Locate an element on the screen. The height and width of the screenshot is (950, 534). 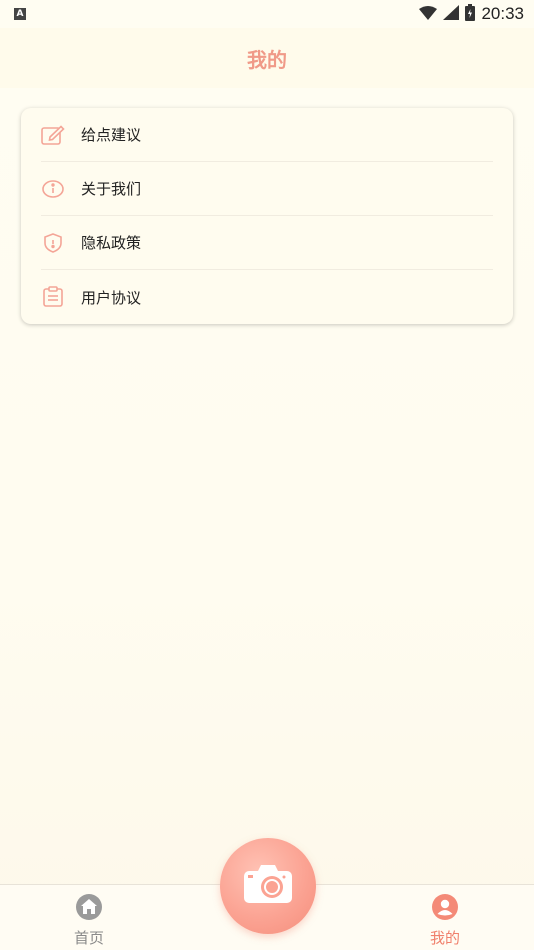
tab-home: 首页 is located at coordinates (89, 920).